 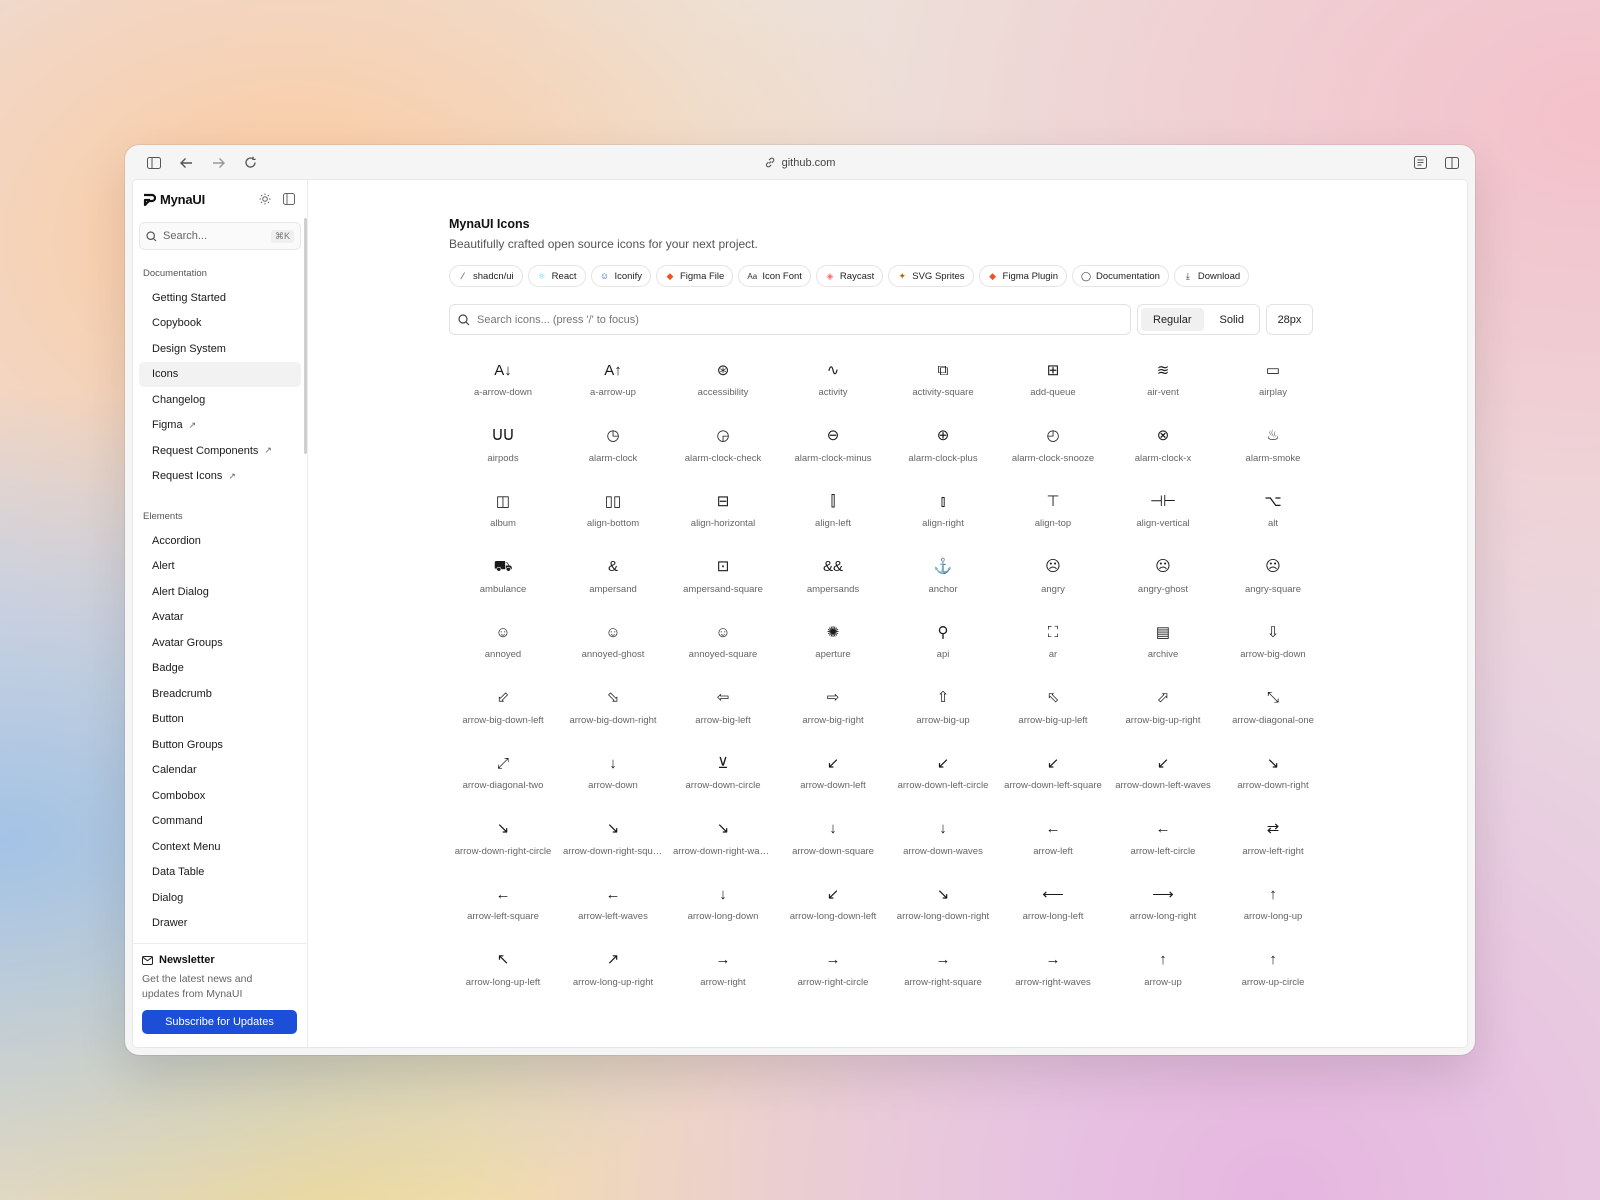 What do you see at coordinates (503, 576) in the screenshot?
I see `icon-tile: ⛟ ambulance` at bounding box center [503, 576].